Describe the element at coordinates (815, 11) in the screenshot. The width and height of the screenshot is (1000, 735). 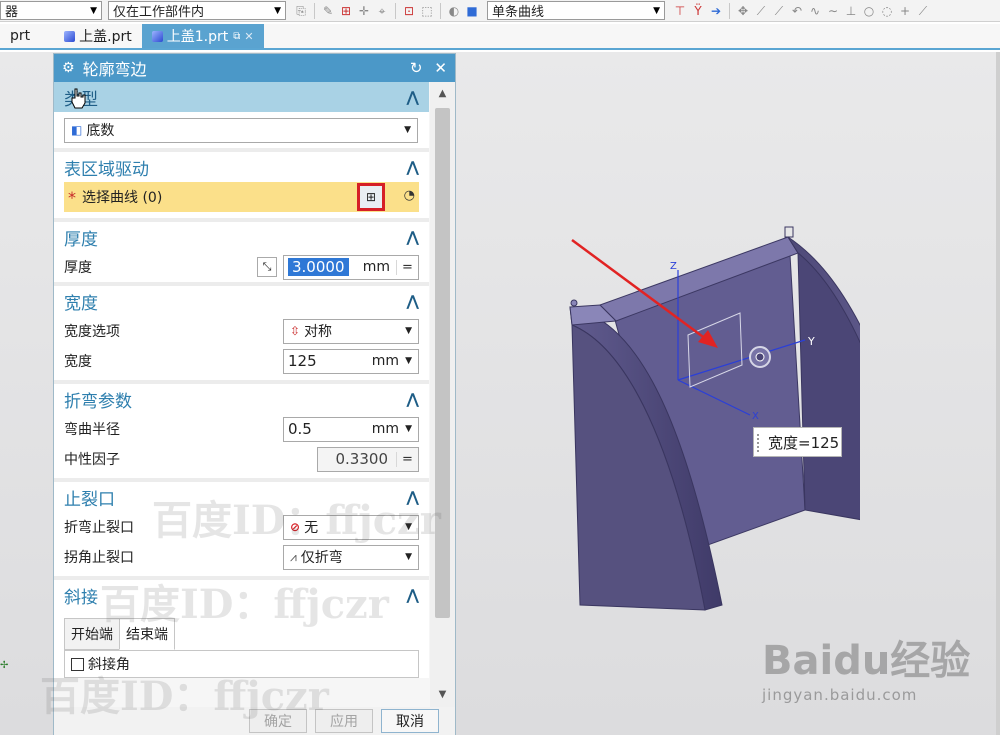
I see `spline-icon: ∿` at that location.